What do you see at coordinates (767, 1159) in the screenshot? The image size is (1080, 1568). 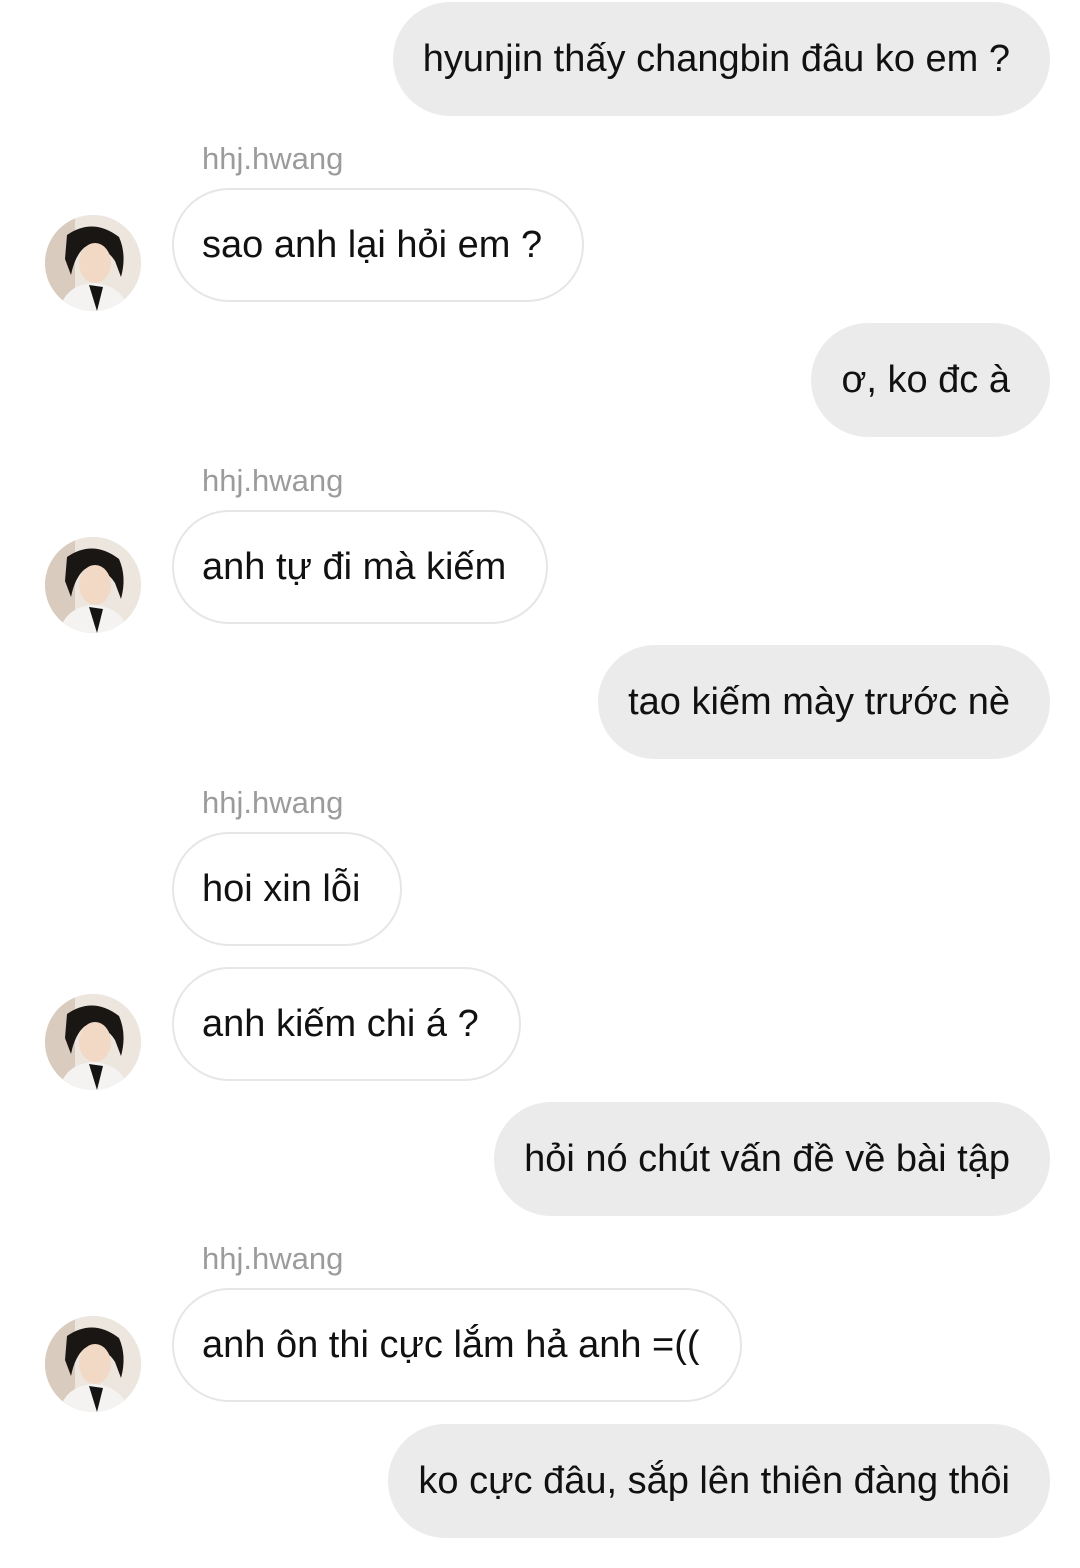 I see `message-text: hỏi nó chút vấn đề về bài tập` at bounding box center [767, 1159].